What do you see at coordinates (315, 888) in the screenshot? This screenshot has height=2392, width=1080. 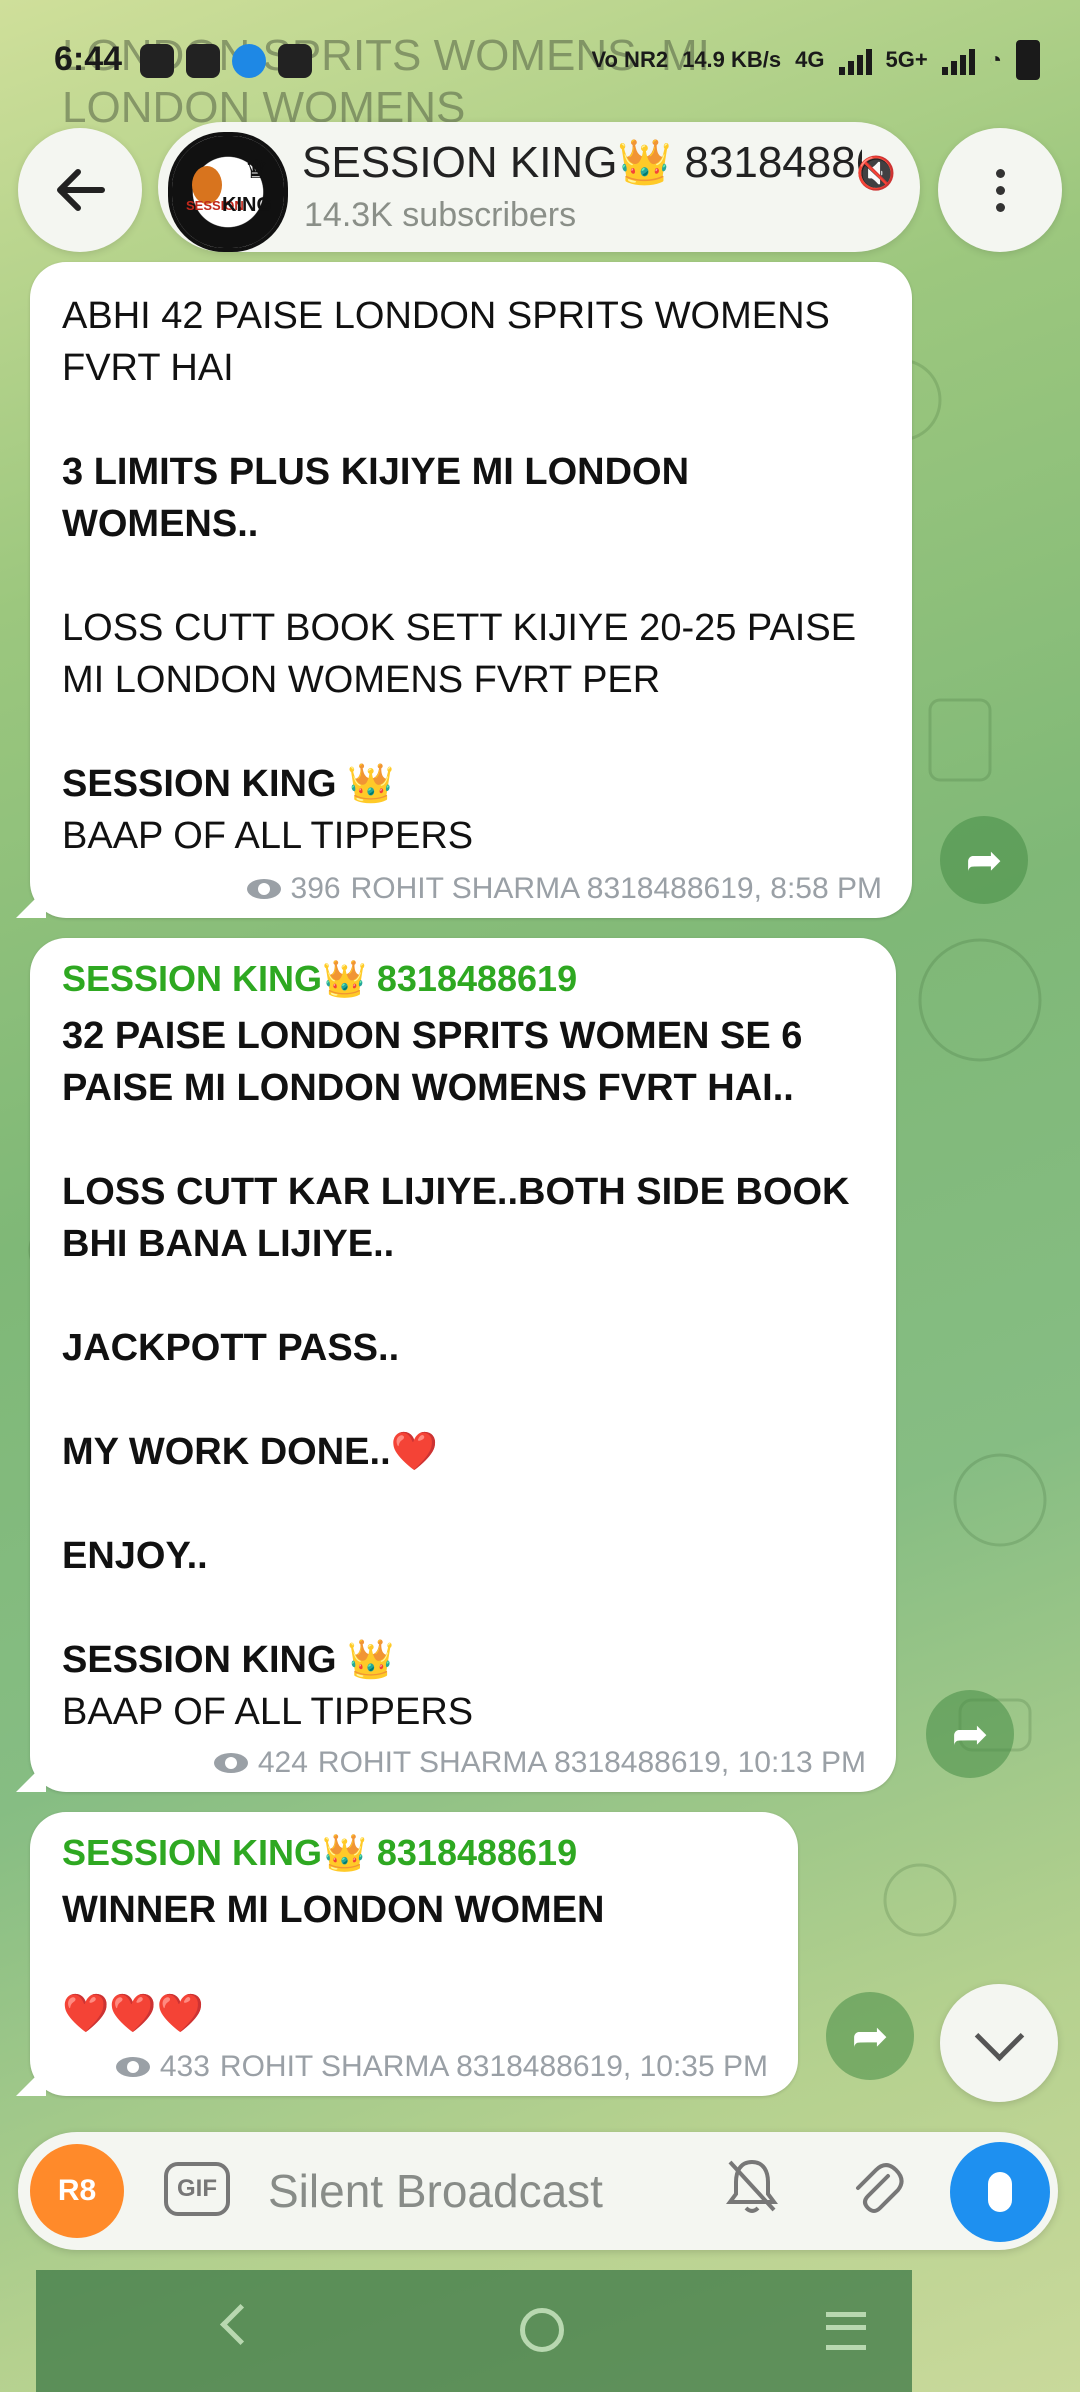 I see `view-count: 396` at bounding box center [315, 888].